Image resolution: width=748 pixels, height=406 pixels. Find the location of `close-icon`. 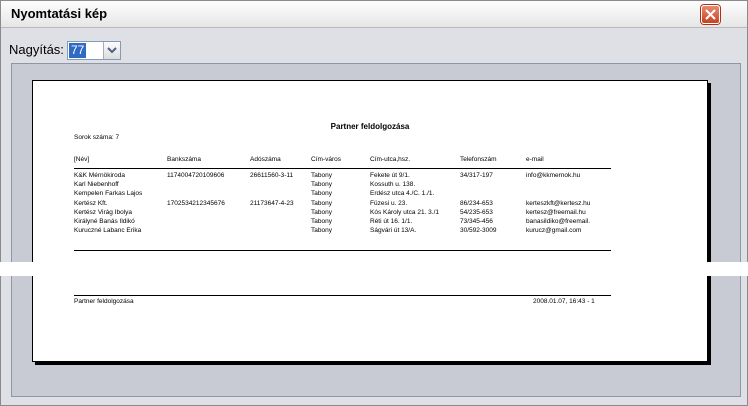

close-icon is located at coordinates (710, 14).